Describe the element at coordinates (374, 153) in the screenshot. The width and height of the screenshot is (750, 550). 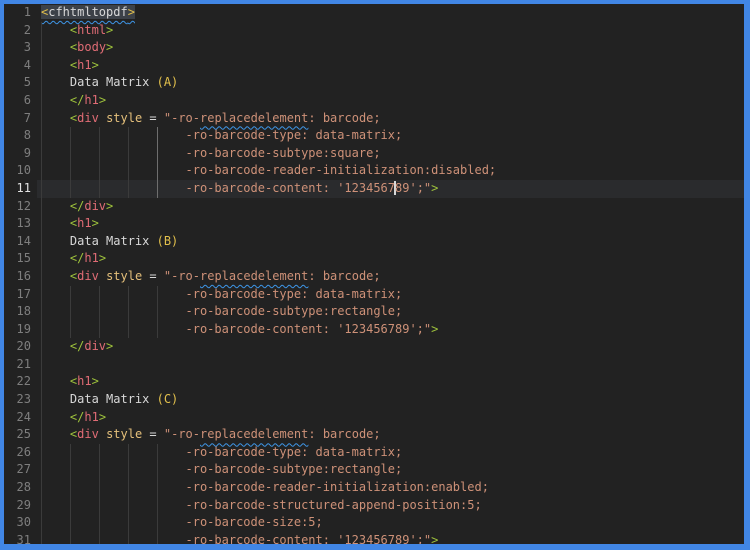
I see `code-line: 9 -ro-barcode-subtype:square;` at that location.